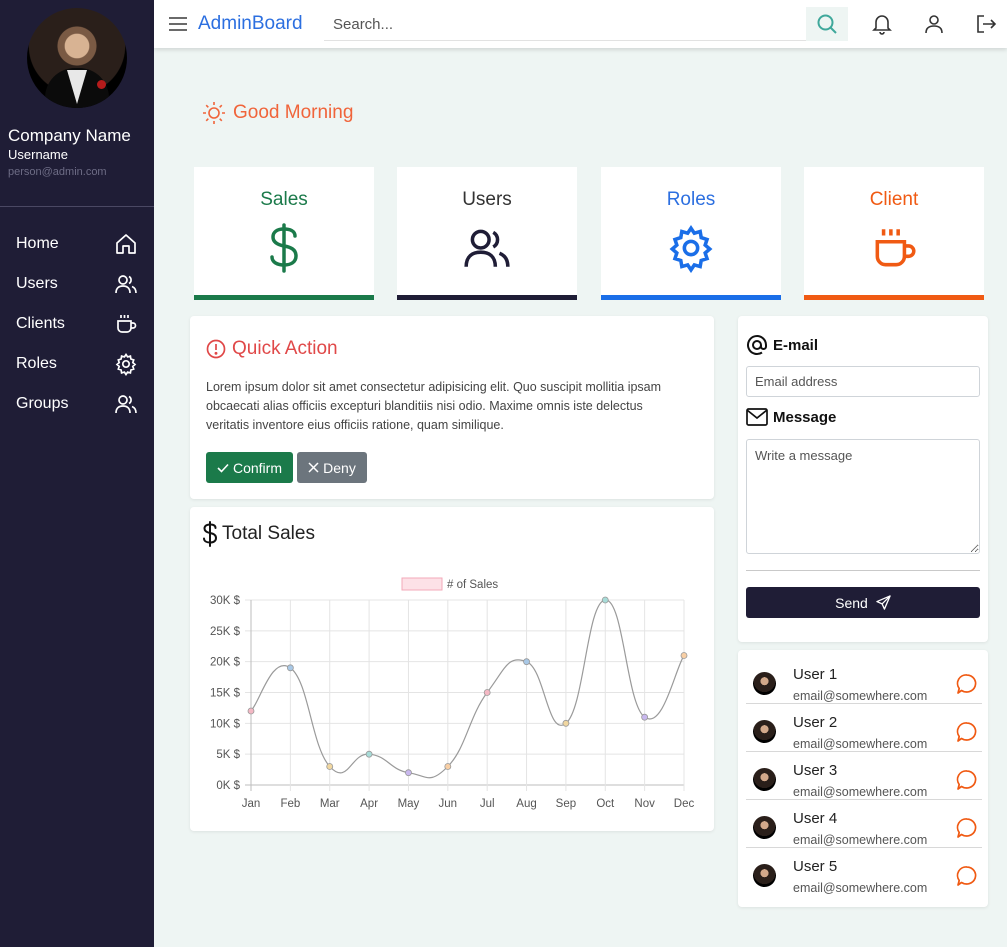 This screenshot has width=1007, height=947. I want to click on message-panel: E-mail Message Send, so click(863, 479).